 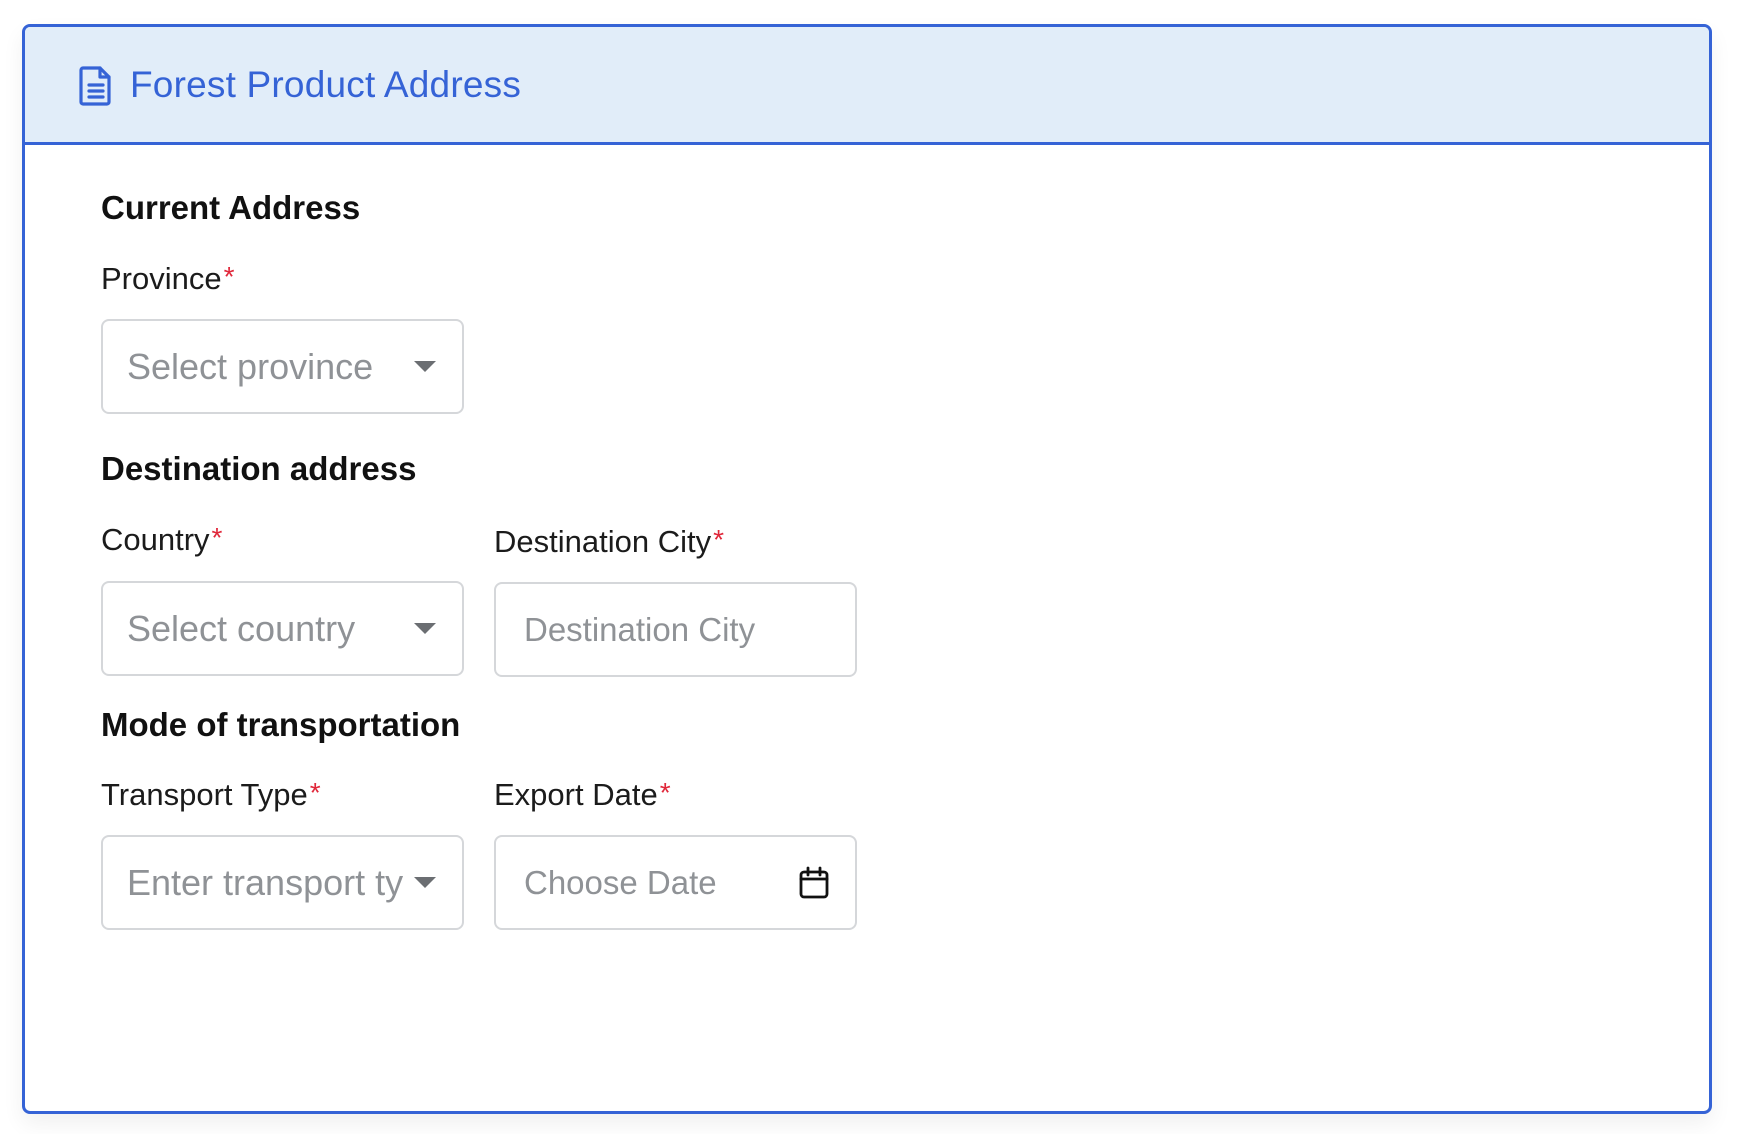 What do you see at coordinates (620, 882) in the screenshot?
I see `export-date-placeholder: Choose Date` at bounding box center [620, 882].